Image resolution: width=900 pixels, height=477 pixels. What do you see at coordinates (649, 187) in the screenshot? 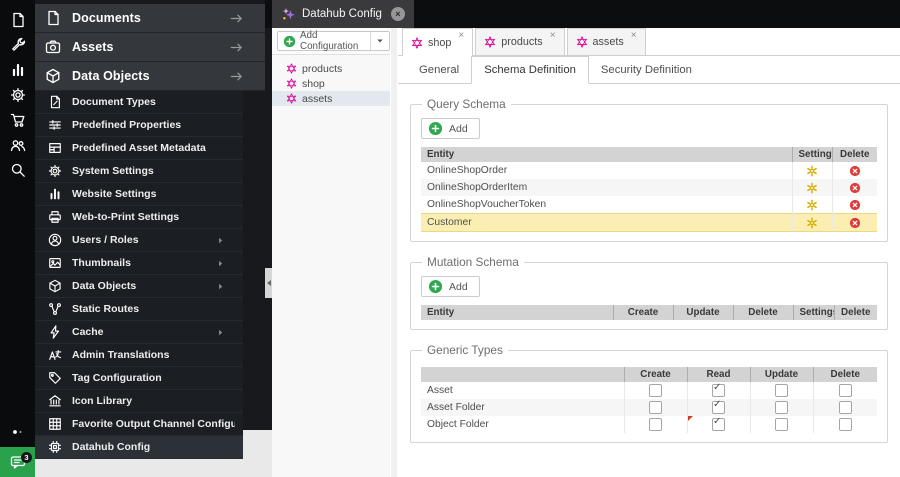
I see `table-row: OnlineShopOrderItem` at bounding box center [649, 187].